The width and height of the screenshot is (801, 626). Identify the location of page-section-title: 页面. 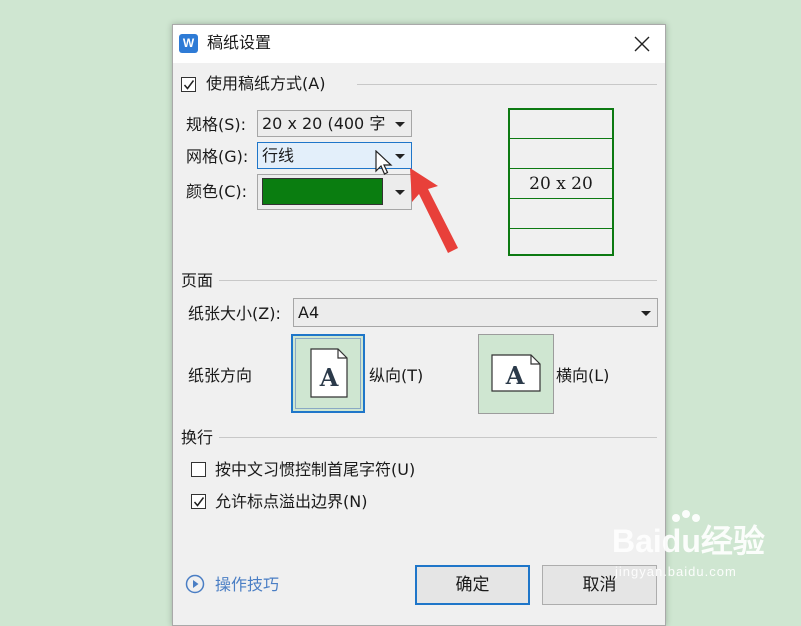
(197, 280).